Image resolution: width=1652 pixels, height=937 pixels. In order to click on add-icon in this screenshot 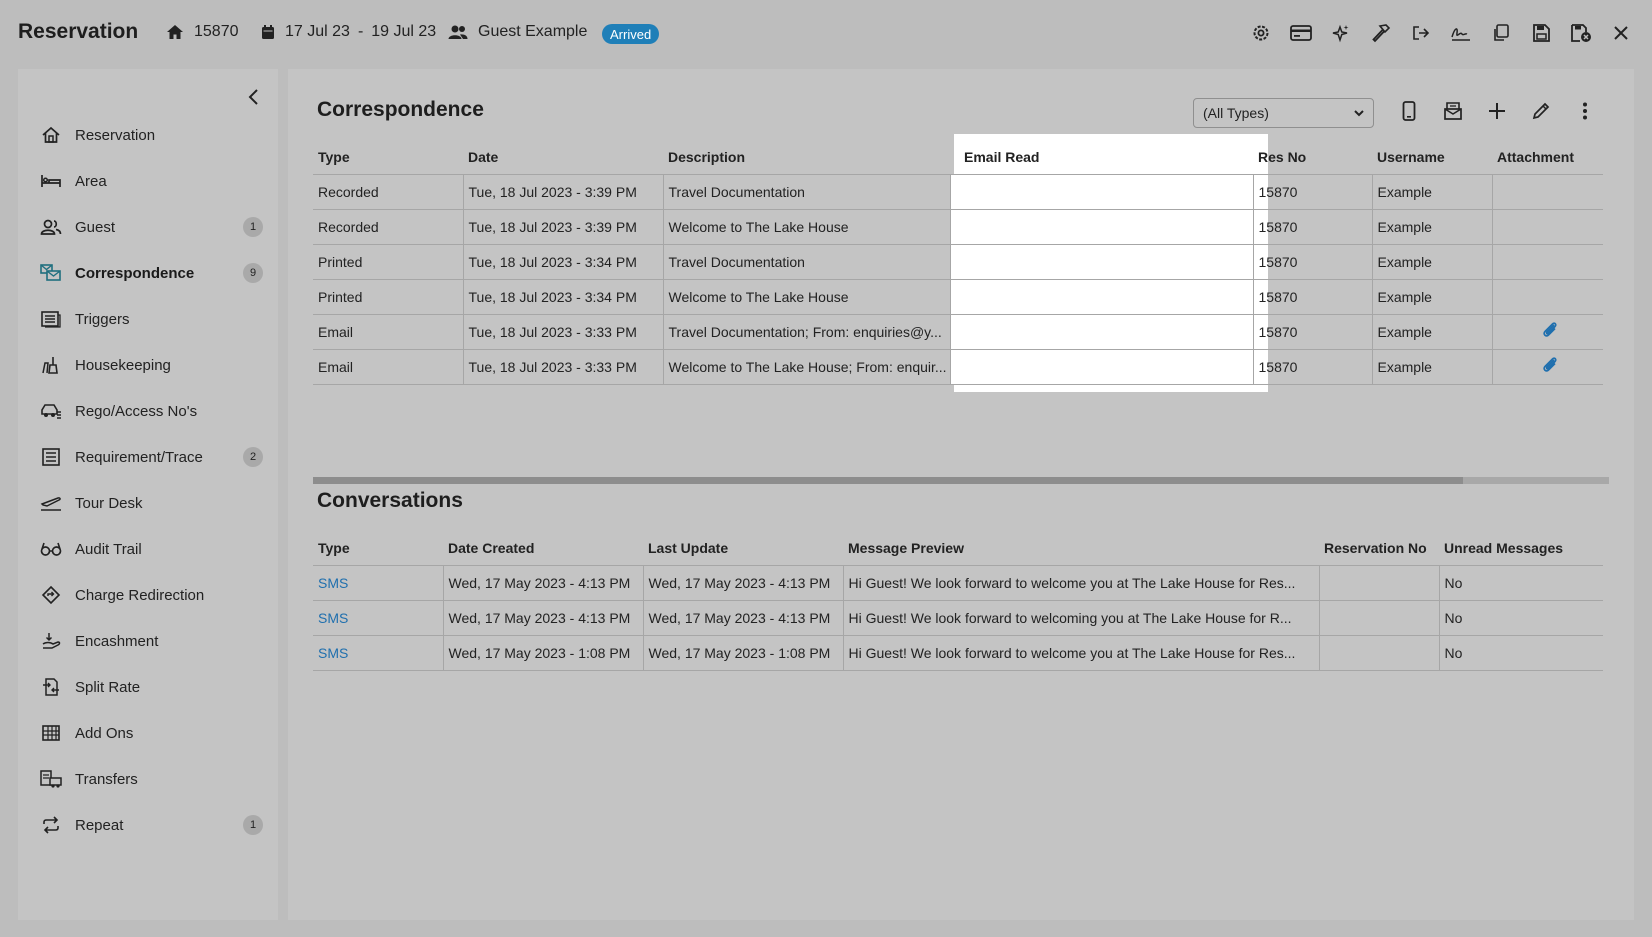, I will do `click(1497, 111)`.